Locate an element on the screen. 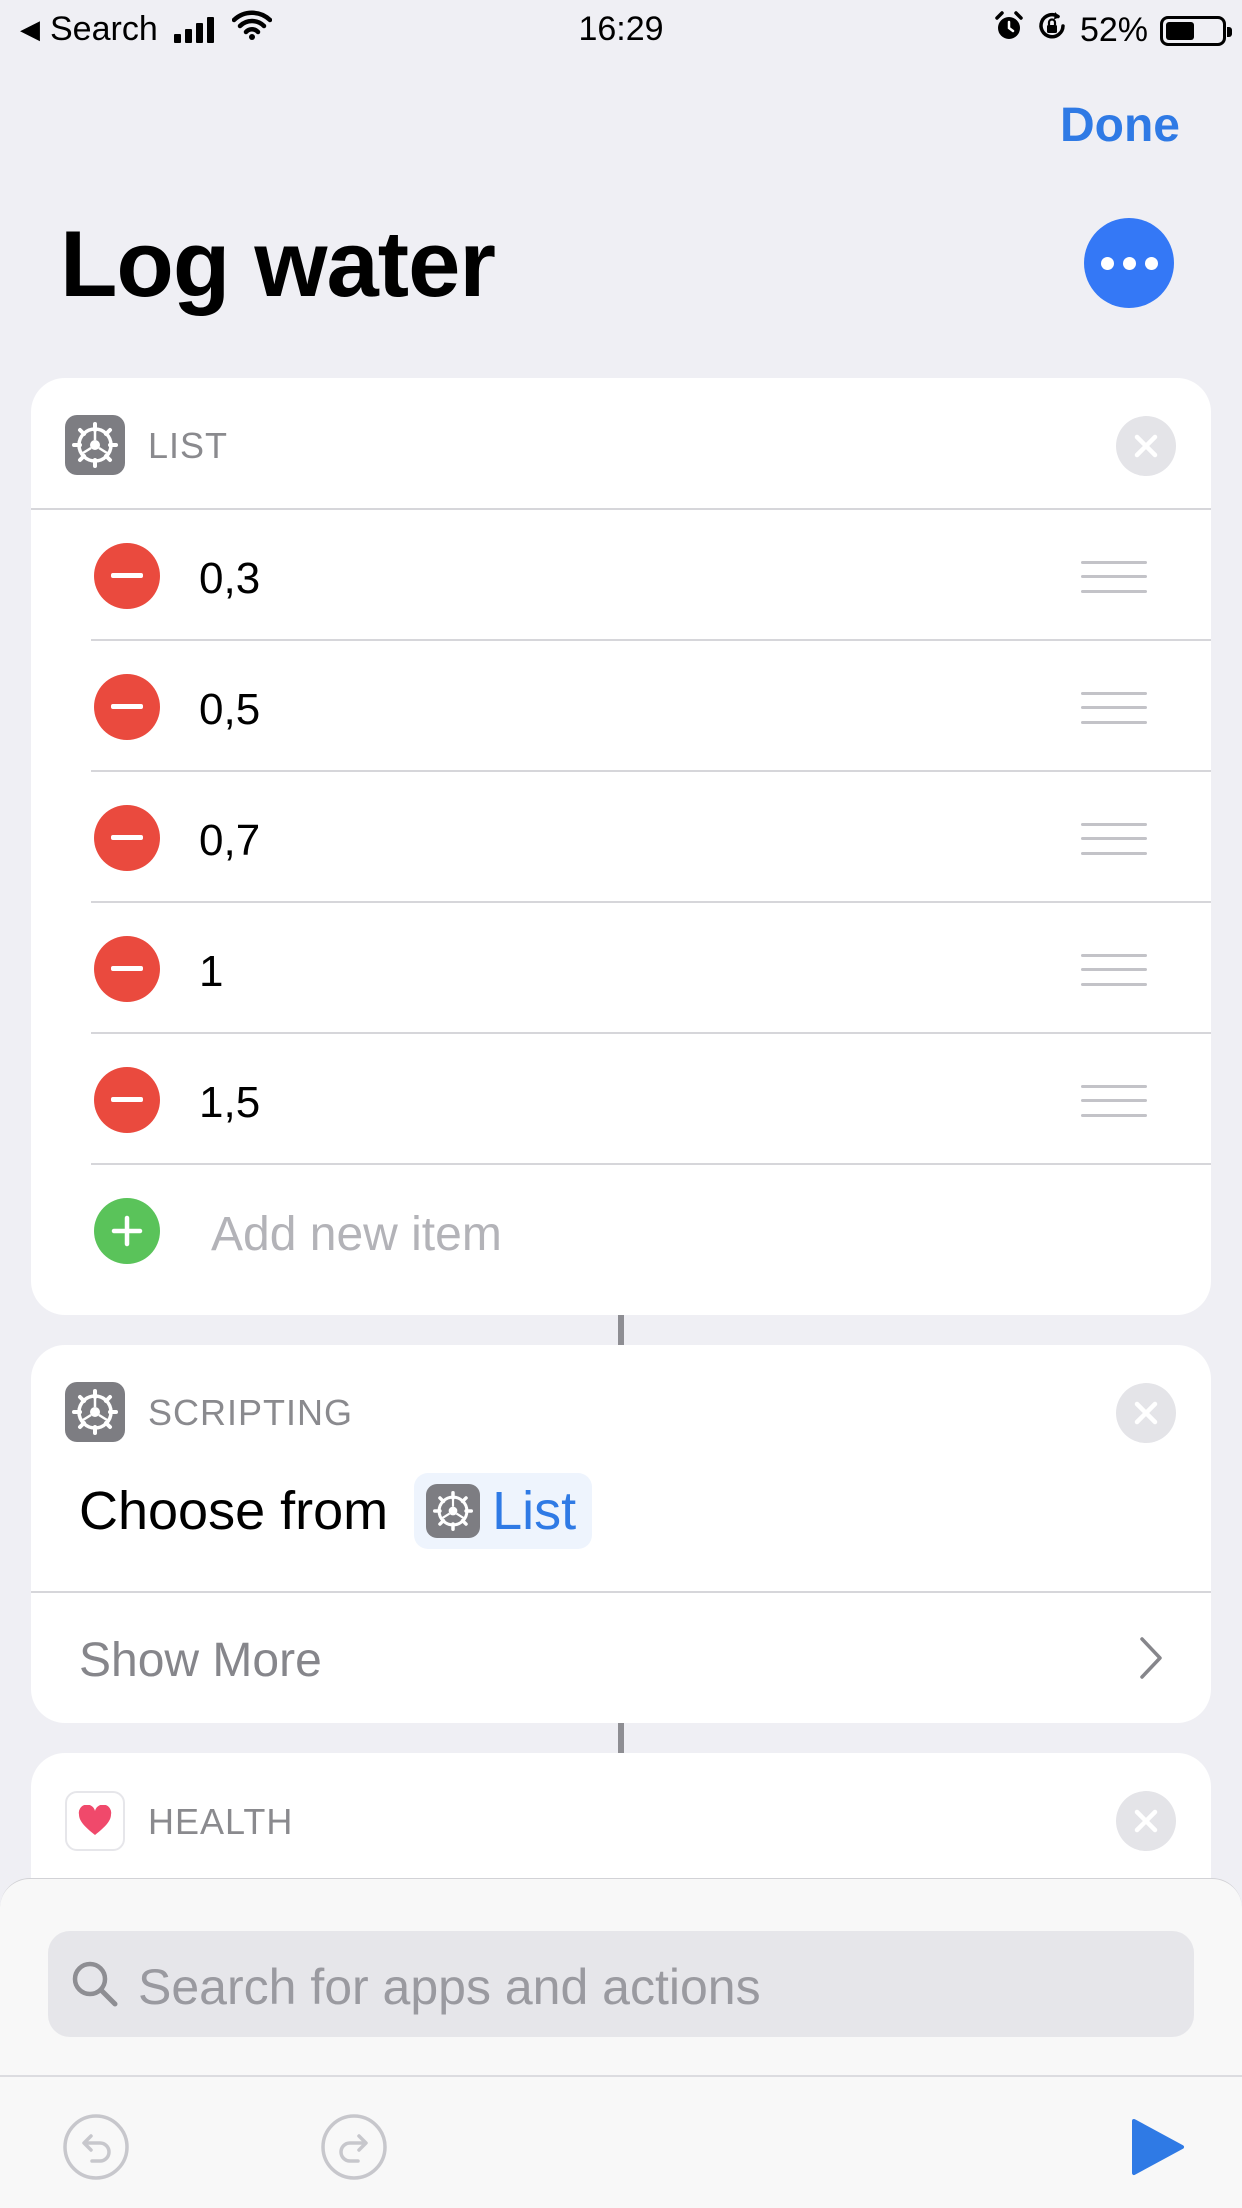  search-icon is located at coordinates (95, 1986).